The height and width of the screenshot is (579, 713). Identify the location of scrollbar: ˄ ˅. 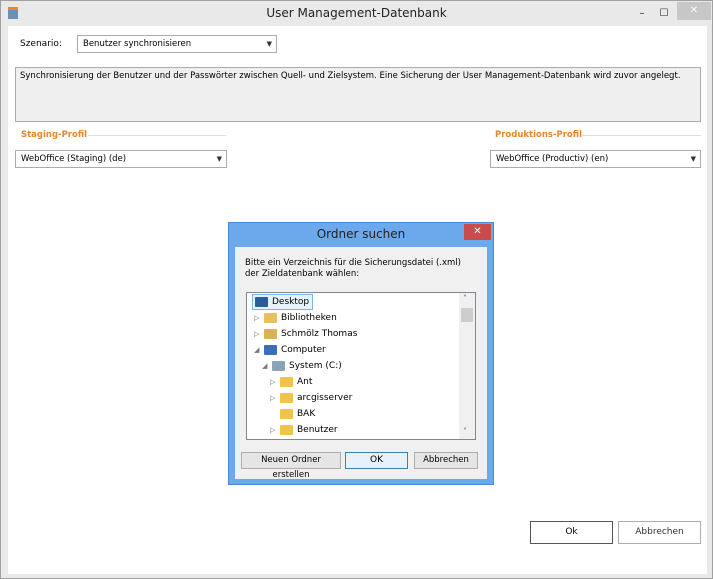
(467, 366).